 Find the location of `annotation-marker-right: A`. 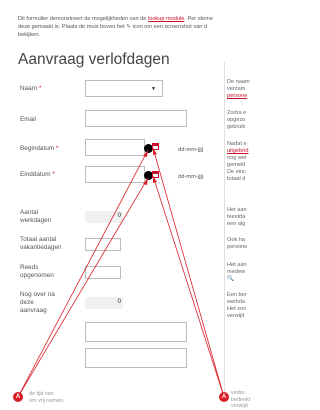

annotation-marker-right: A is located at coordinates (224, 397).